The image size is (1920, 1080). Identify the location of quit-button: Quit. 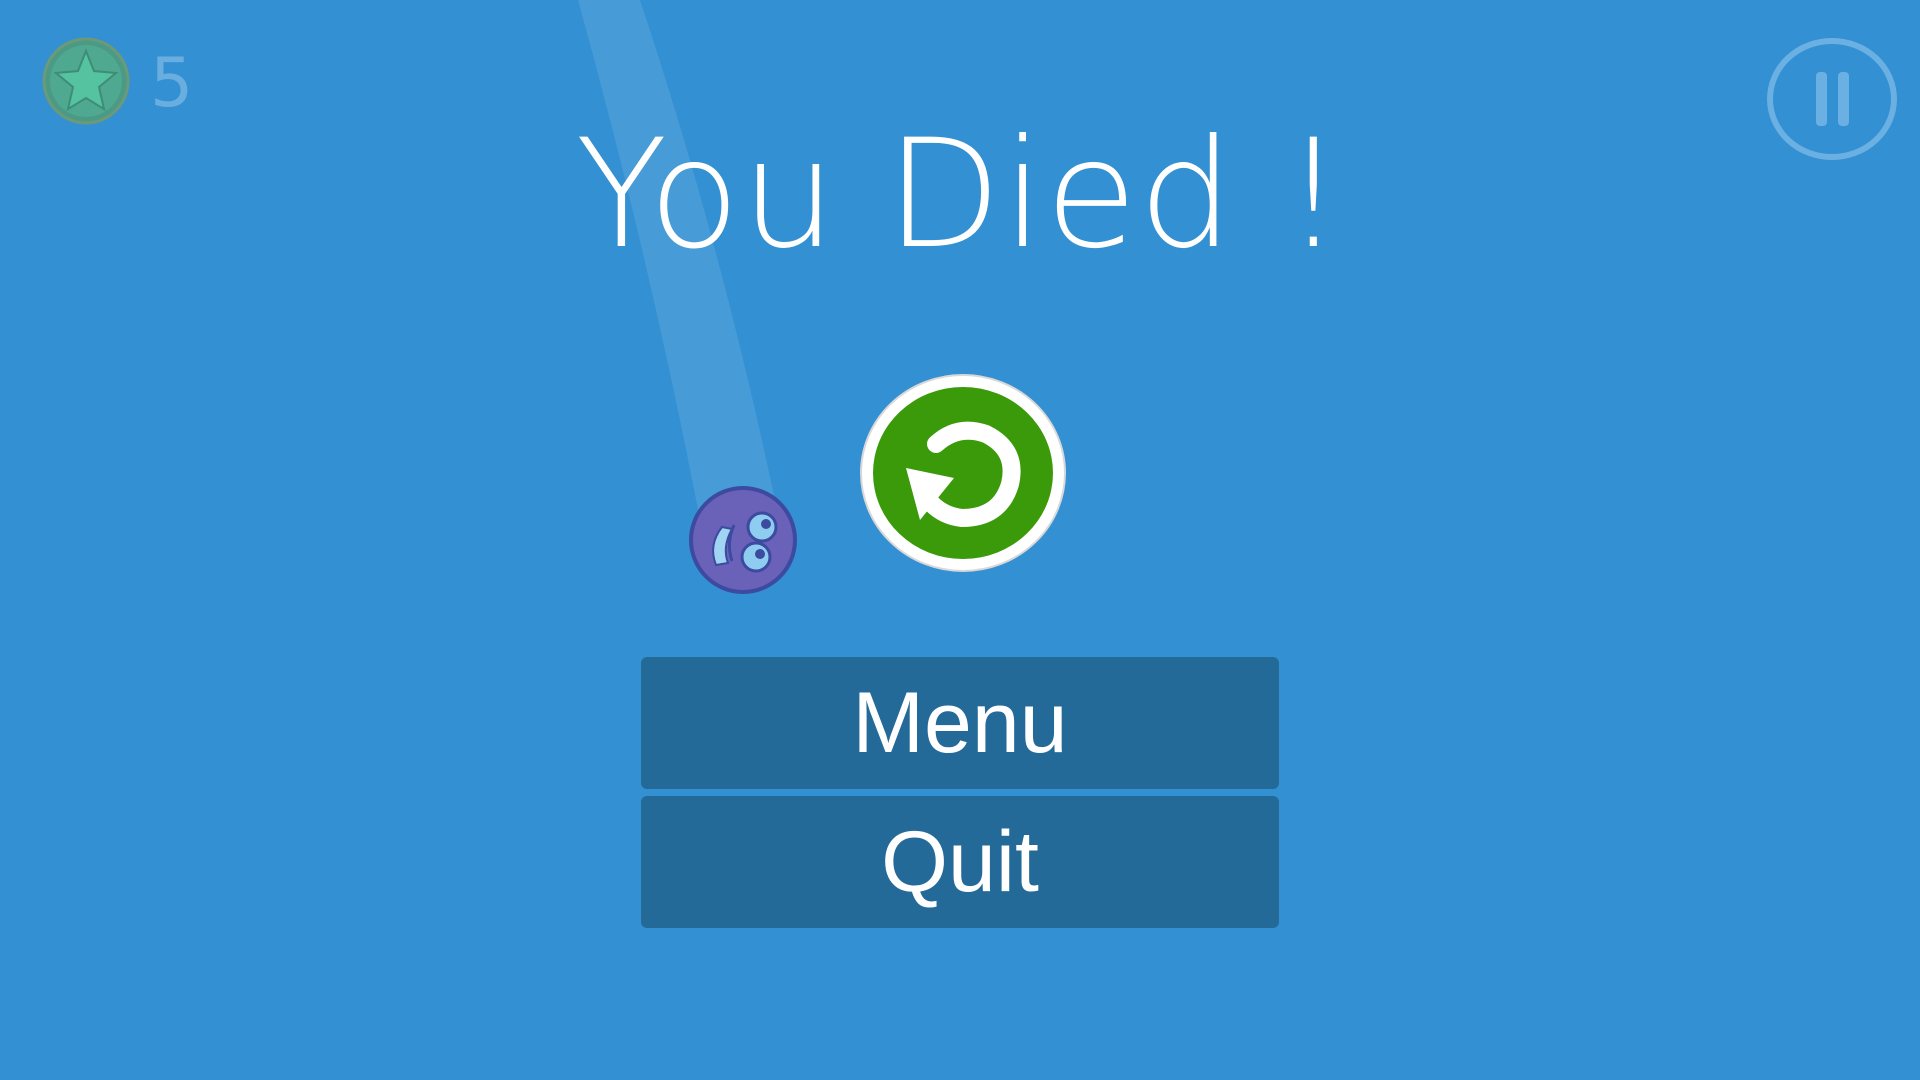
(960, 862).